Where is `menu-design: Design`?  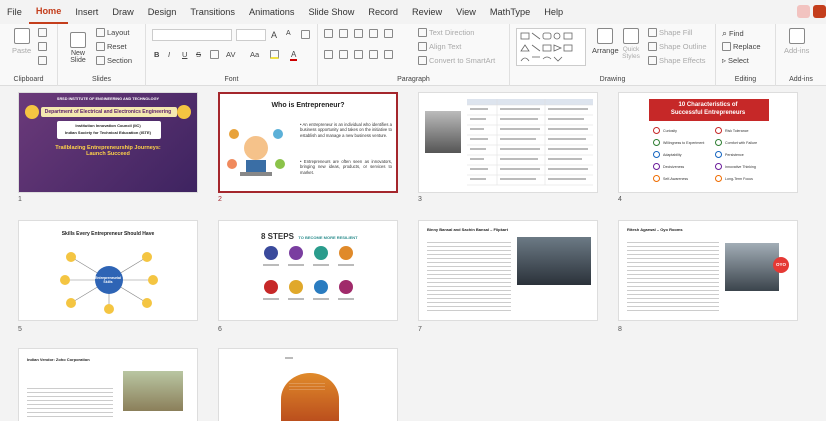 menu-design: Design is located at coordinates (162, 12).